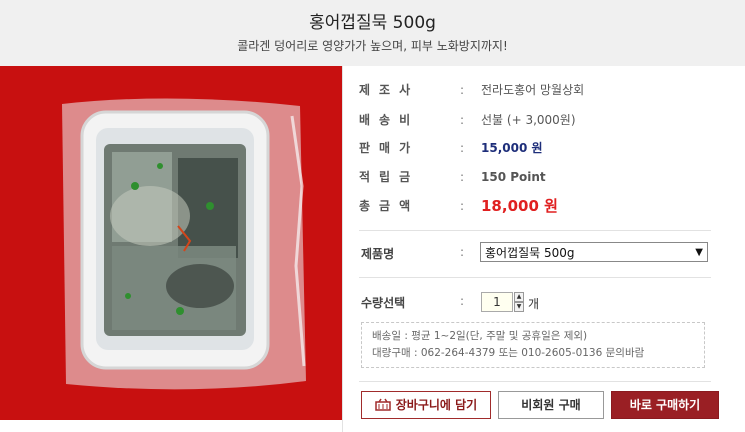 This screenshot has height=432, width=745. I want to click on quantity-unit: 개, so click(534, 304).